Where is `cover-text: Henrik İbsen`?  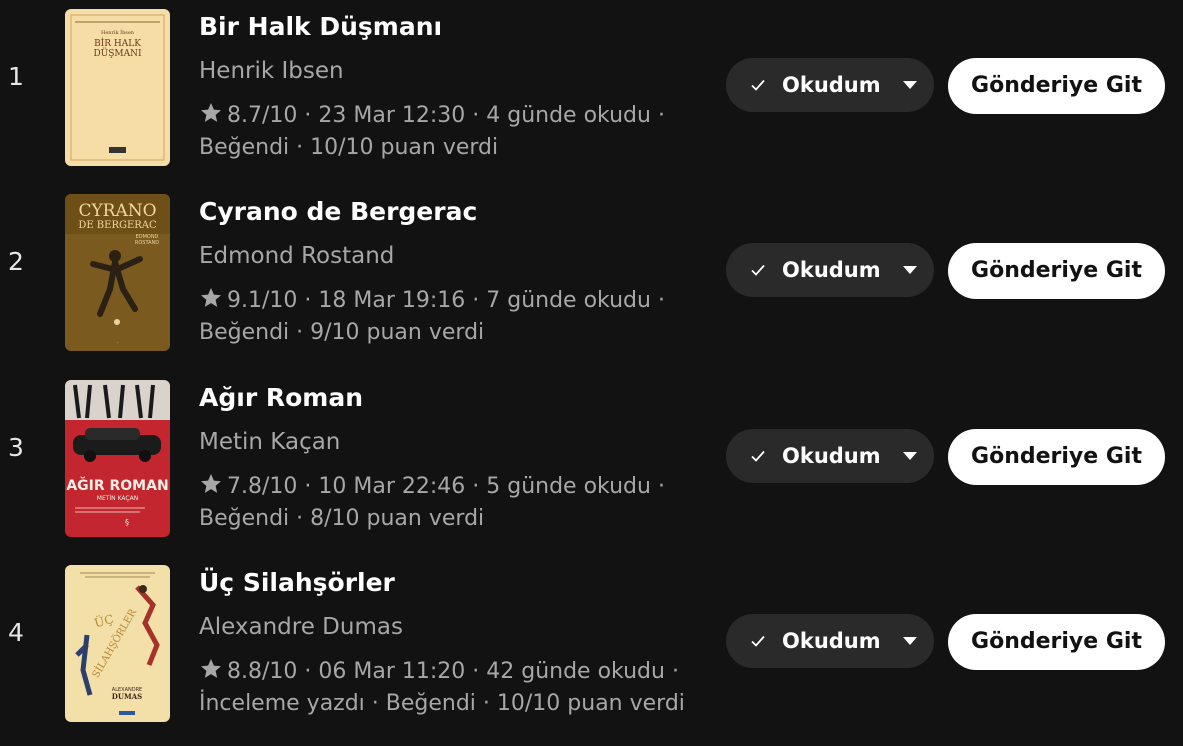
cover-text: Henrik İbsen is located at coordinates (118, 32).